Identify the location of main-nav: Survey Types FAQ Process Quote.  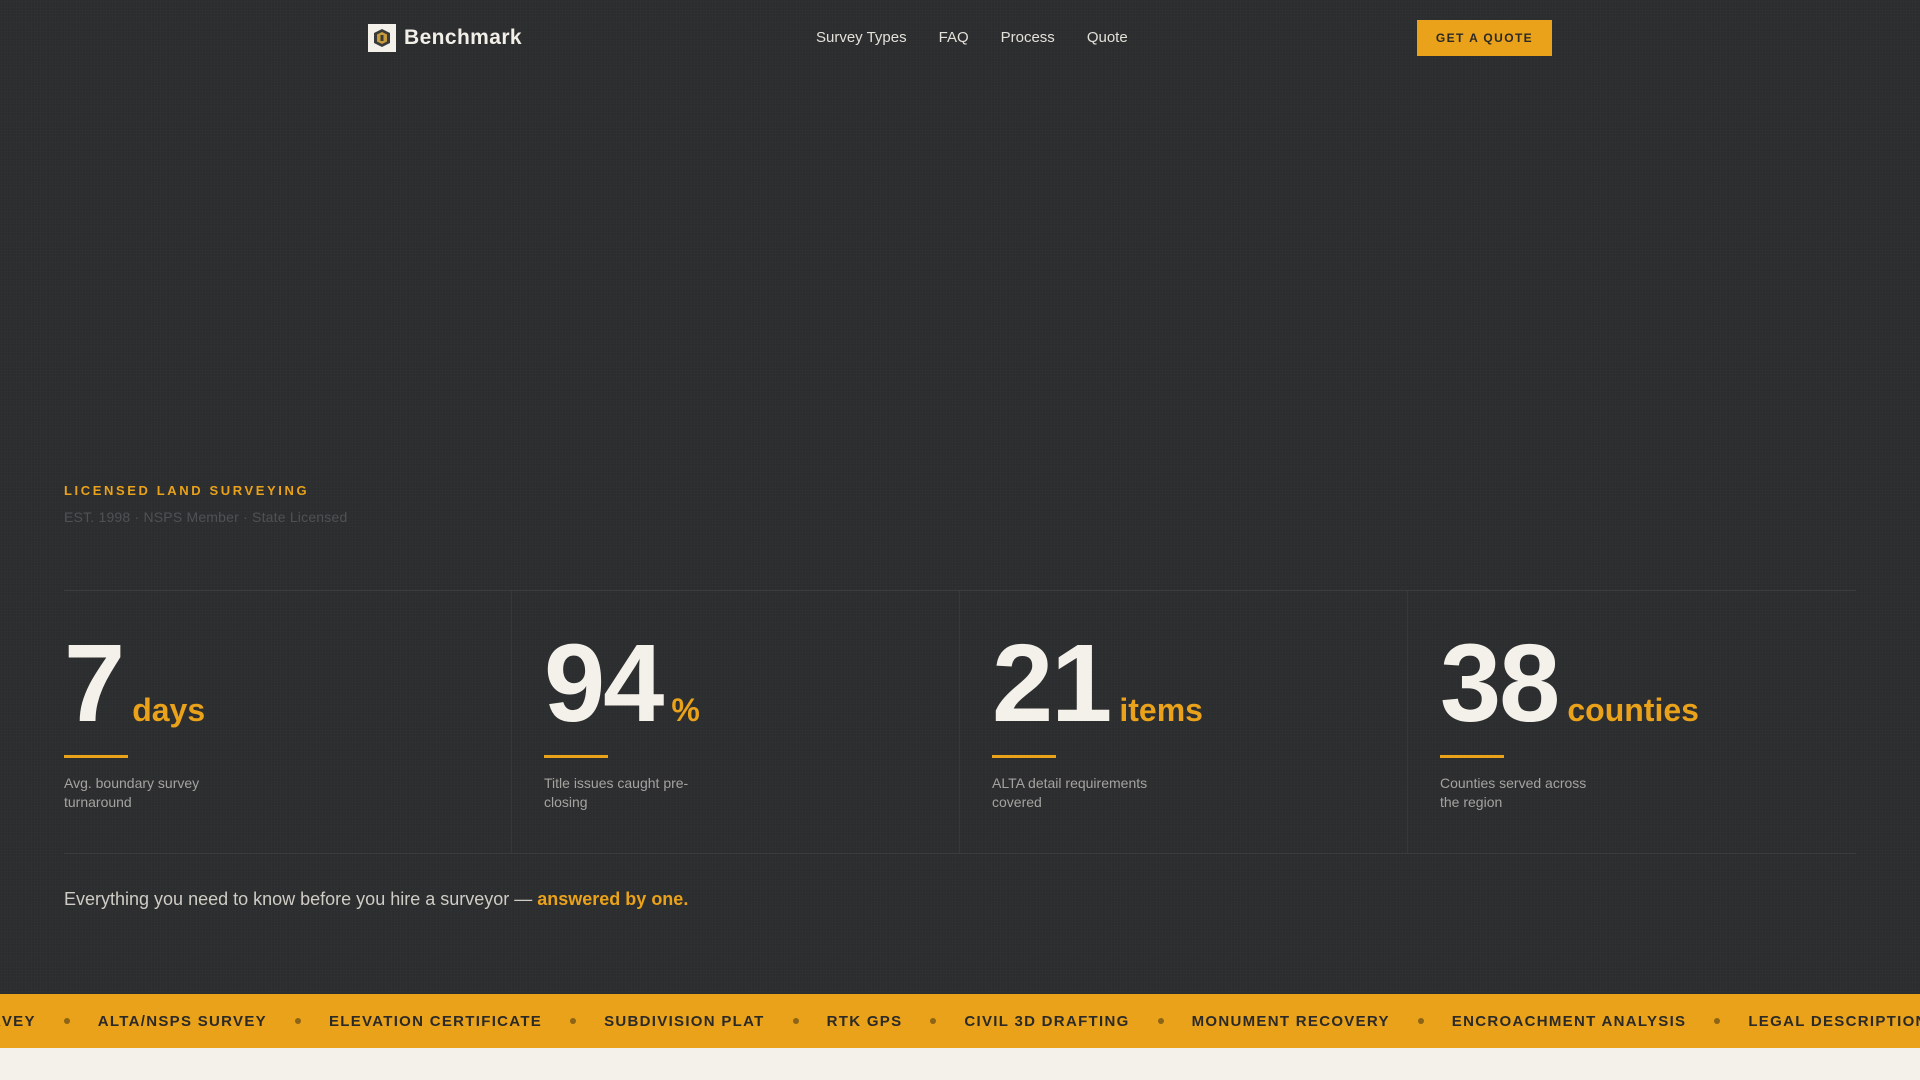
(972, 37).